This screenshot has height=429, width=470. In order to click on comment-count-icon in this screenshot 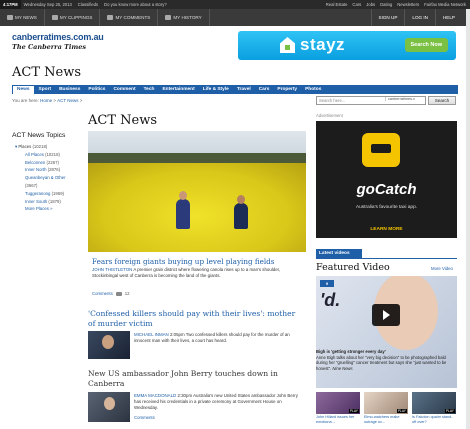, I will do `click(118, 293)`.